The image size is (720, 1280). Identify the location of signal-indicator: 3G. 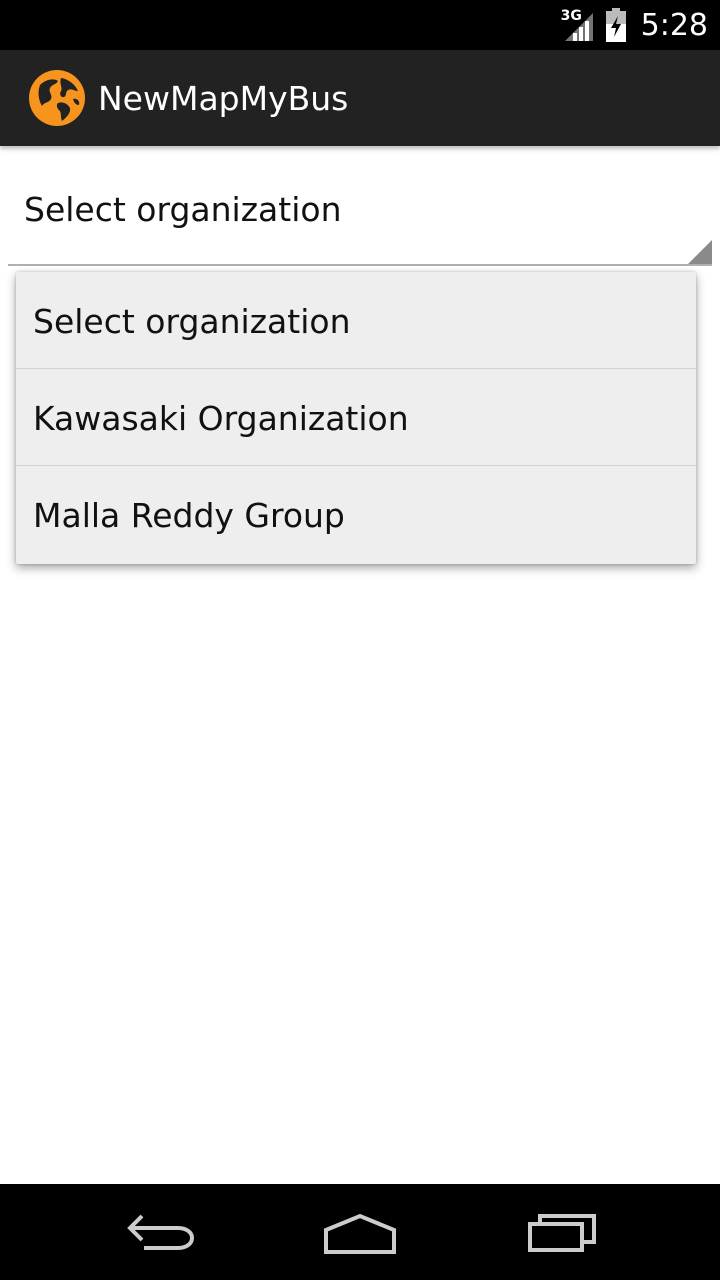
(578, 25).